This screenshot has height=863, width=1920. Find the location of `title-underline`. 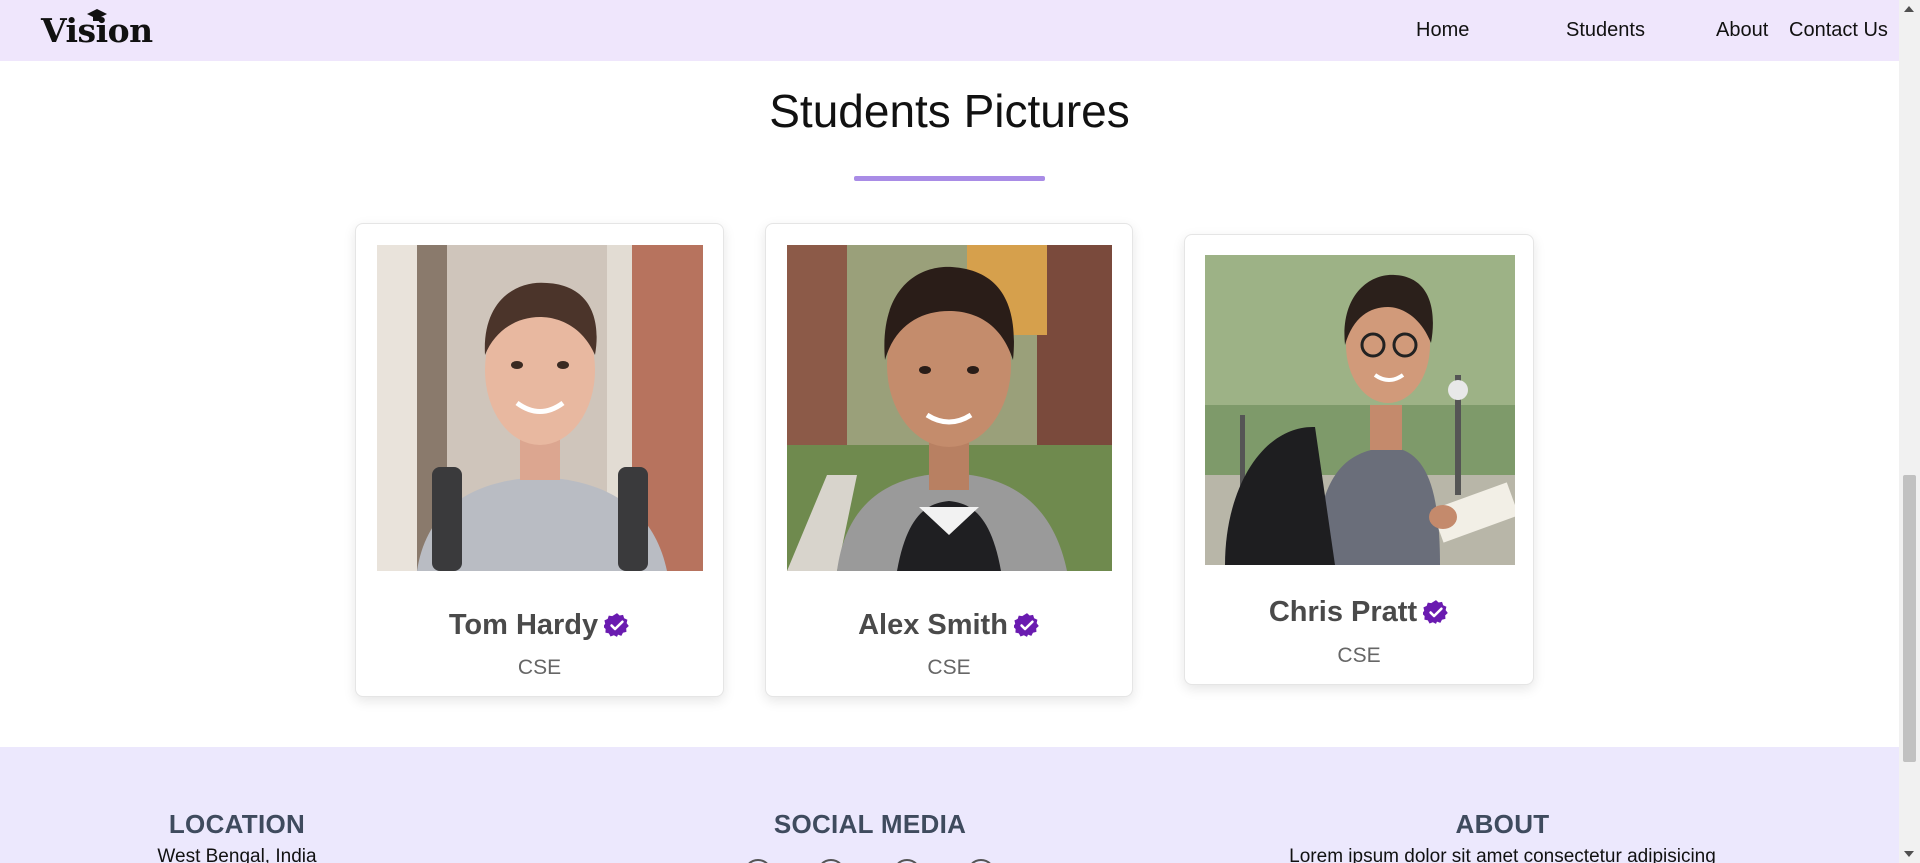

title-underline is located at coordinates (949, 178).